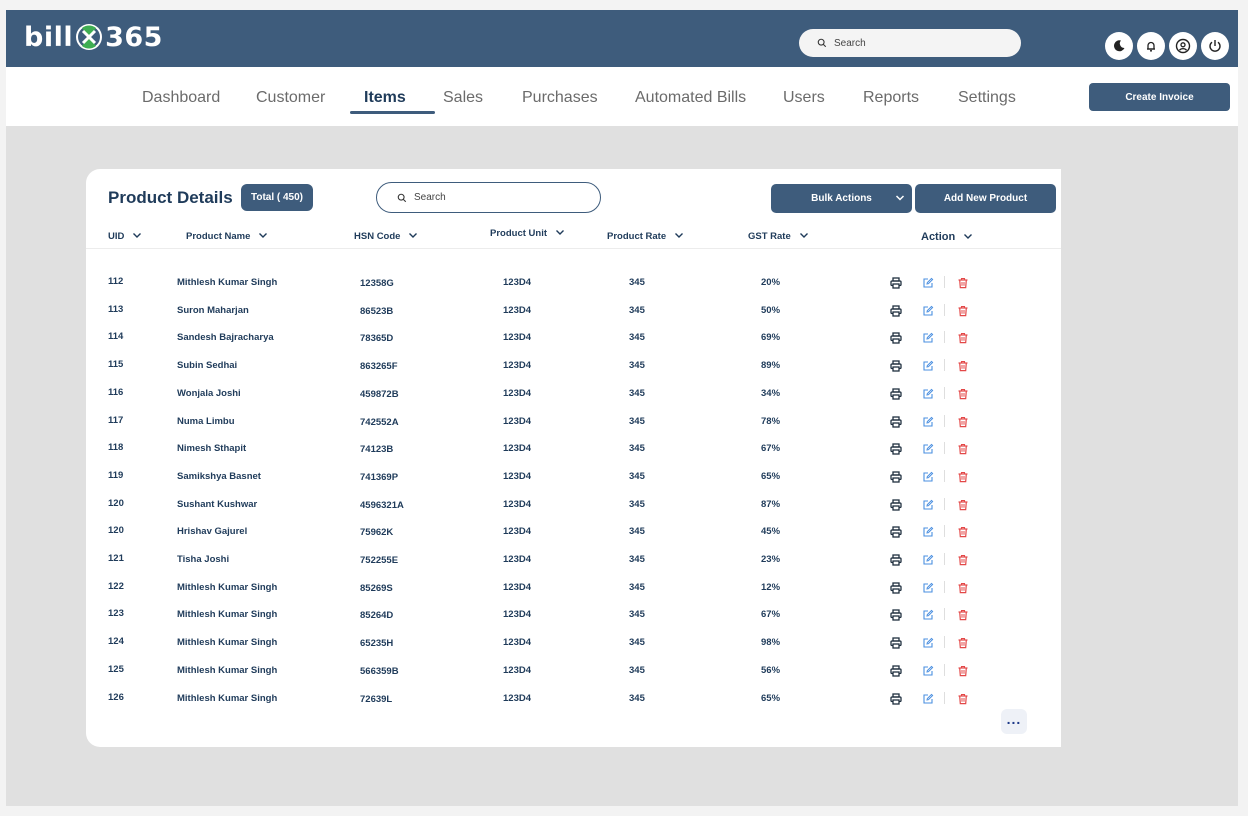  Describe the element at coordinates (463, 98) in the screenshot. I see `nav-sales: Sales` at that location.